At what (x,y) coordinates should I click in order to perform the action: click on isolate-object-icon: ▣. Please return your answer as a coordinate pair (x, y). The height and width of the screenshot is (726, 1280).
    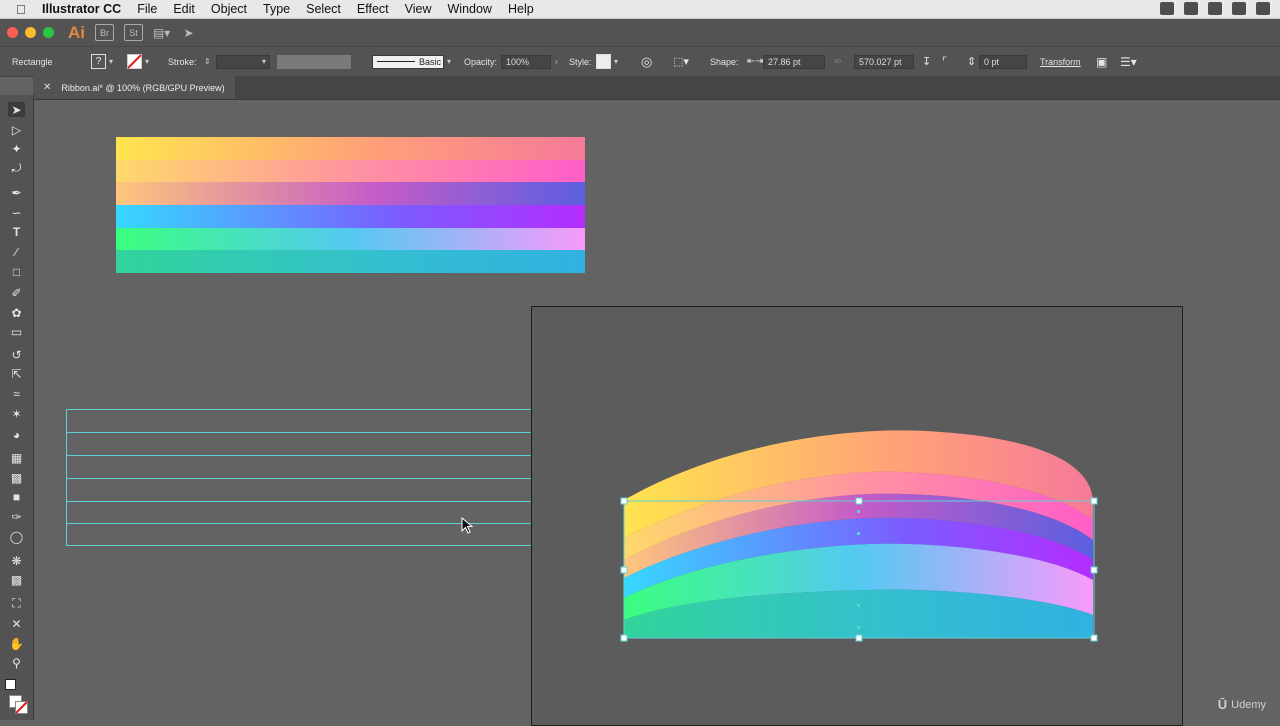
    Looking at the image, I should click on (1101, 61).